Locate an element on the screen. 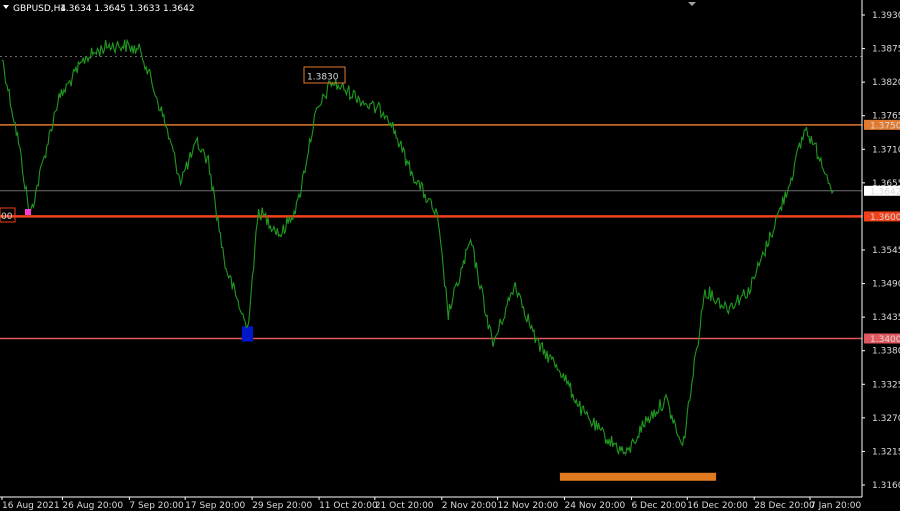 Image resolution: width=900 pixels, height=511 pixels. low-marker is located at coordinates (28, 212).